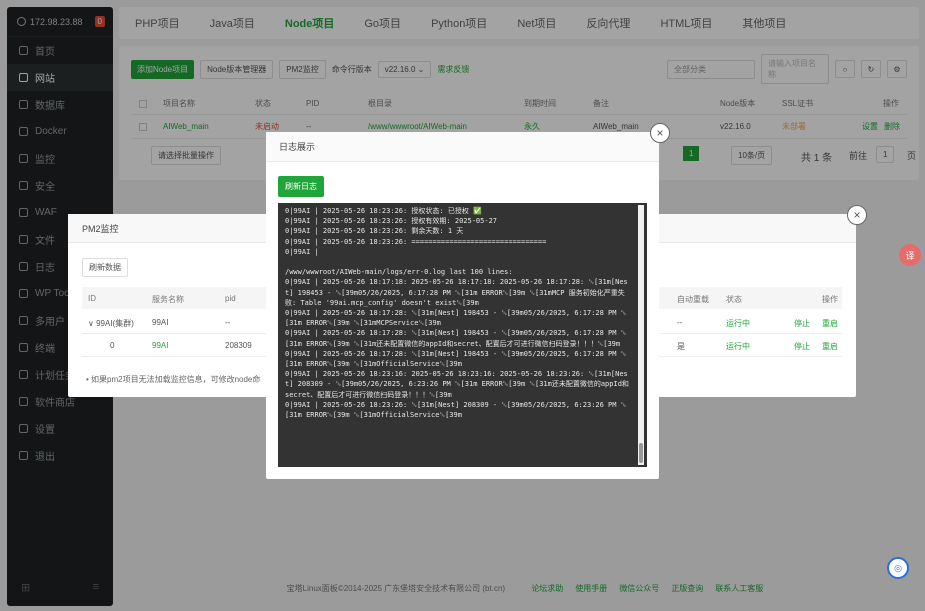  What do you see at coordinates (230, 298) in the screenshot?
I see `pm2-col-pid: pid` at bounding box center [230, 298].